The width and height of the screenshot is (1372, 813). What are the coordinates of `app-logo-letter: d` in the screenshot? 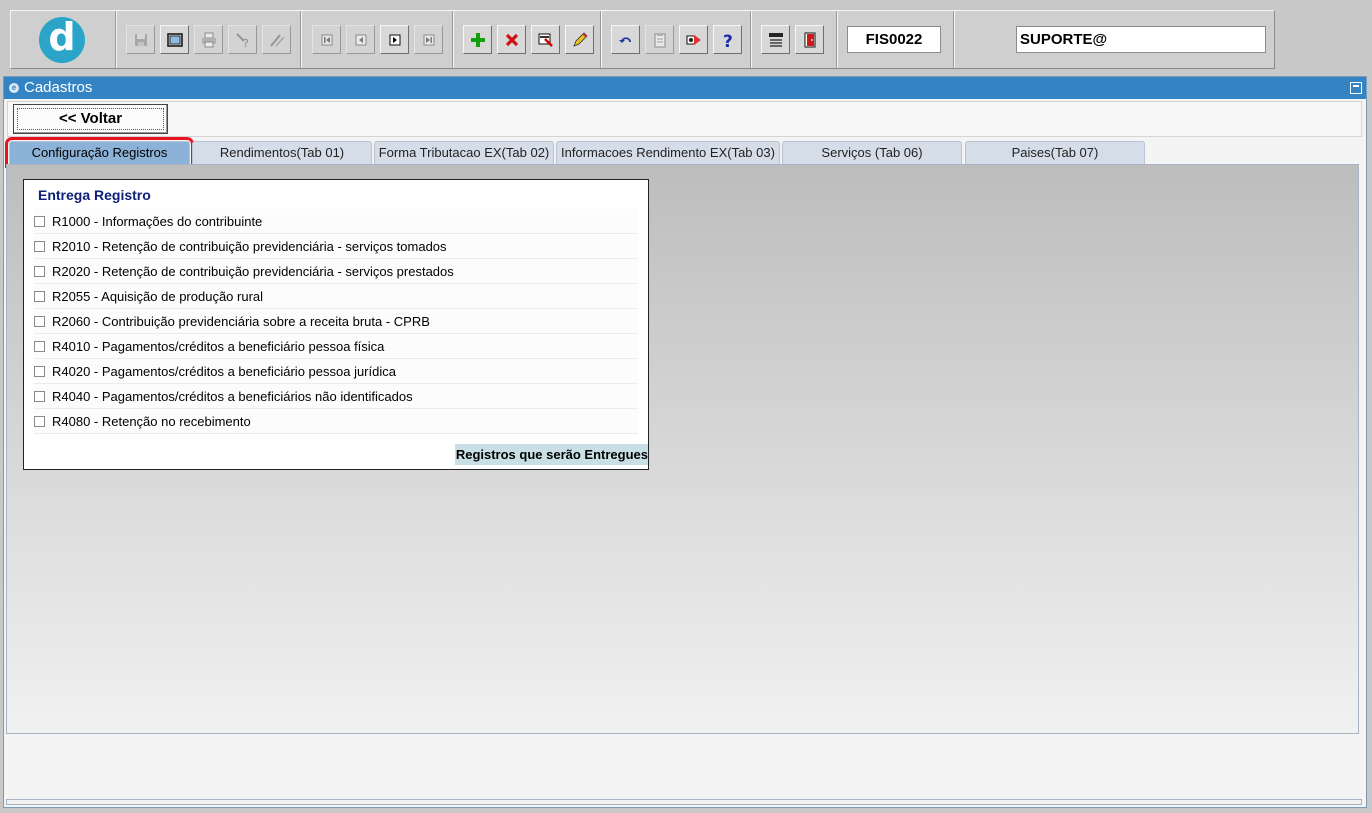 It's located at (62, 37).